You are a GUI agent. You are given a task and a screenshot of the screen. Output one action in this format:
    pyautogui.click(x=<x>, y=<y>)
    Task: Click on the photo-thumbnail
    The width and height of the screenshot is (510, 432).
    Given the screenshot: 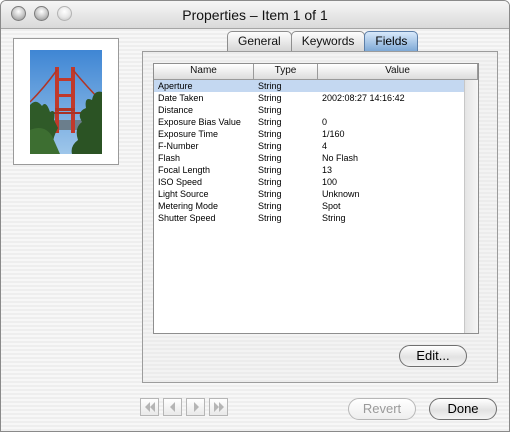 What is the action you would take?
    pyautogui.click(x=66, y=101)
    